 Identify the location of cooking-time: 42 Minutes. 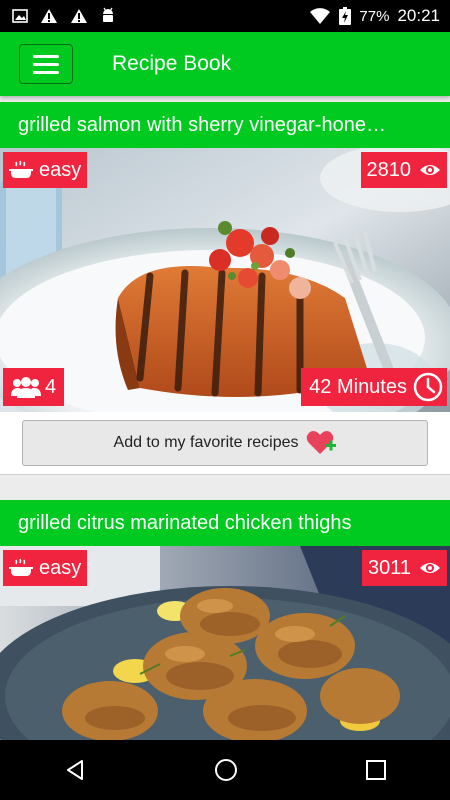
(358, 386).